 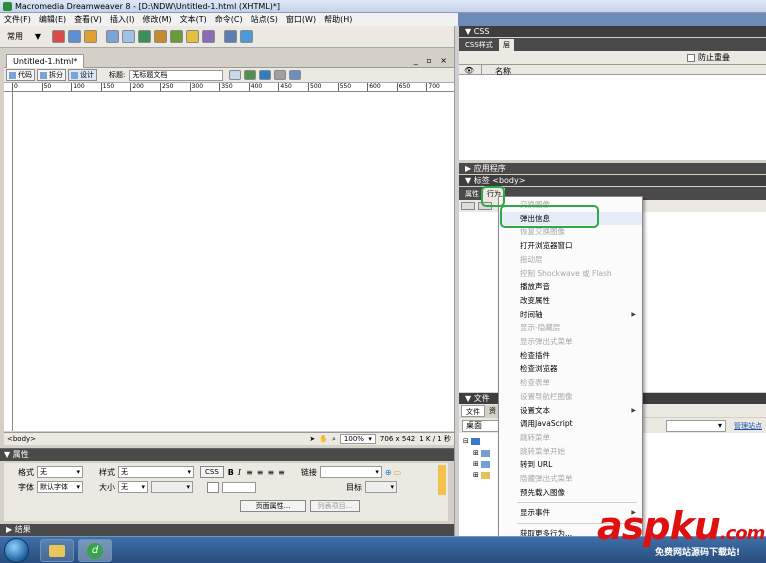 I want to click on table-icon, so click(x=112, y=36).